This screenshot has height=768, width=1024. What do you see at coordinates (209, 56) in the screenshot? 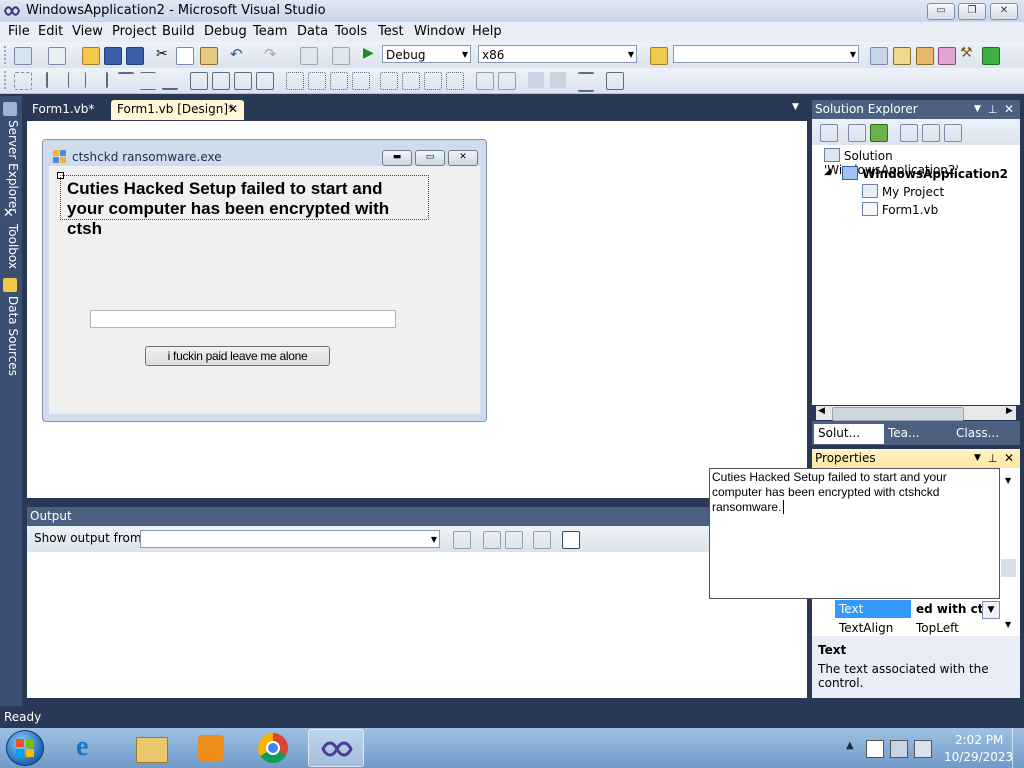
I see `paste-icon` at bounding box center [209, 56].